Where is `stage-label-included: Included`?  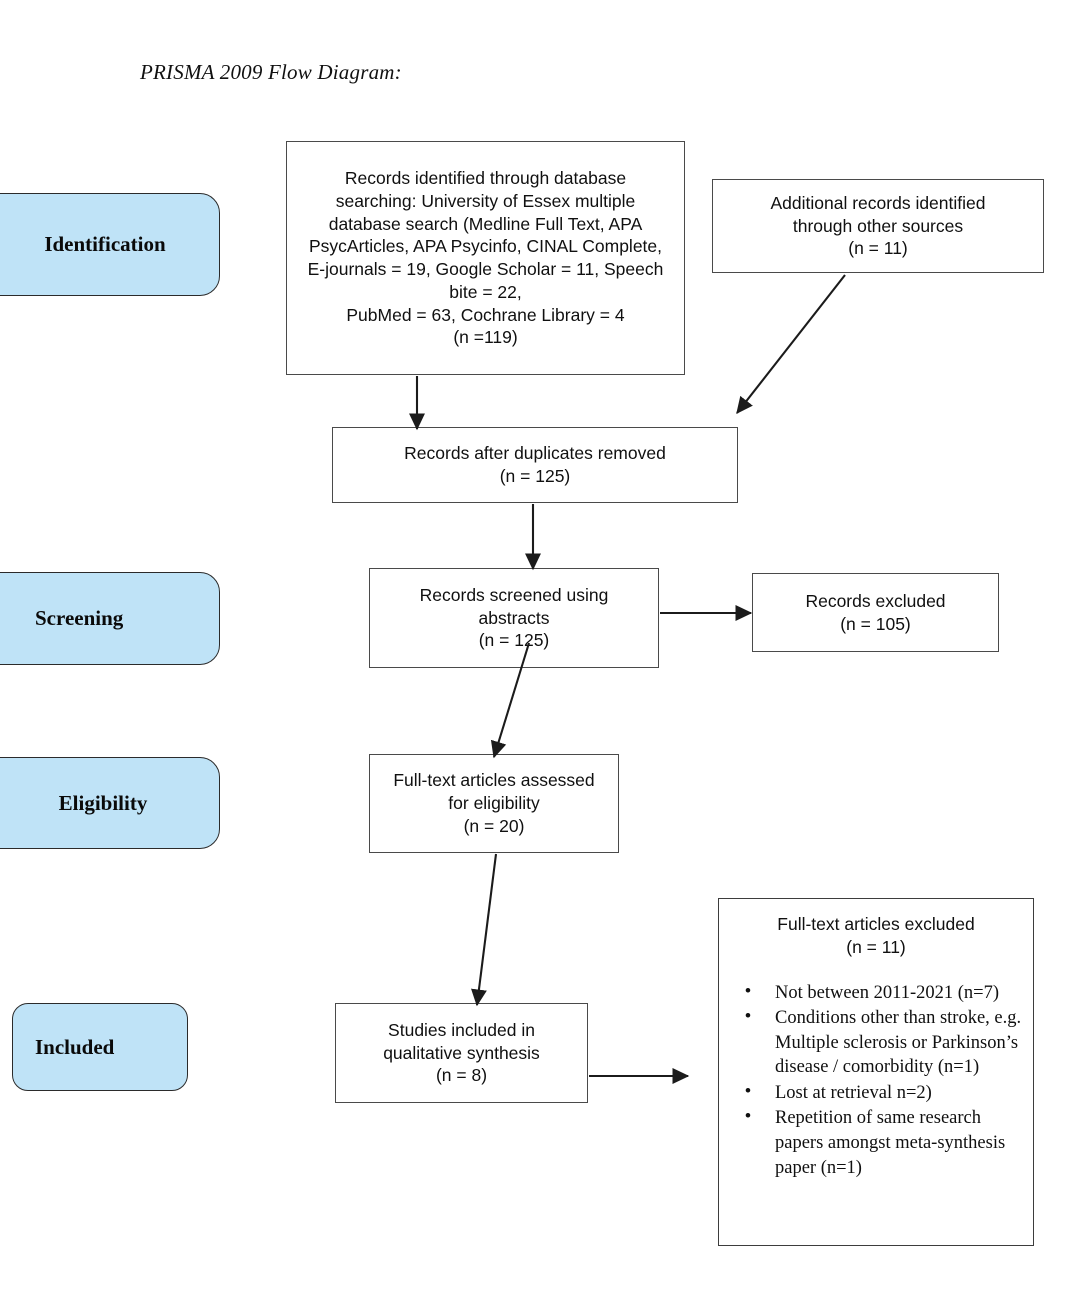
stage-label-included: Included is located at coordinates (75, 1046).